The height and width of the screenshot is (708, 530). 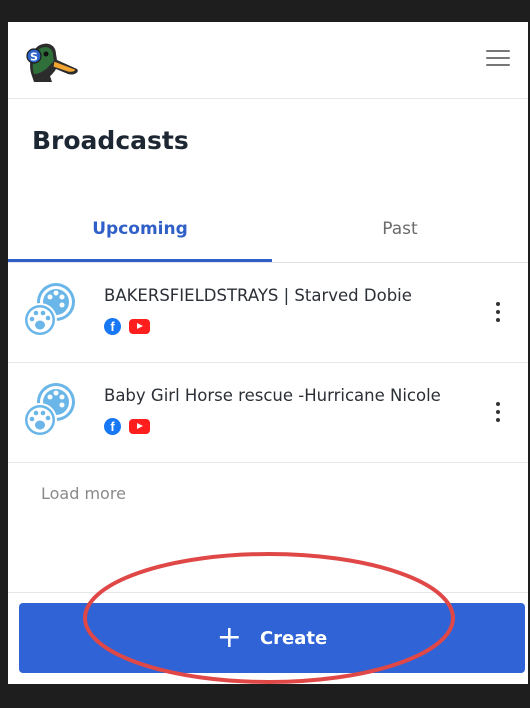 I want to click on tab-past: Past, so click(x=400, y=234).